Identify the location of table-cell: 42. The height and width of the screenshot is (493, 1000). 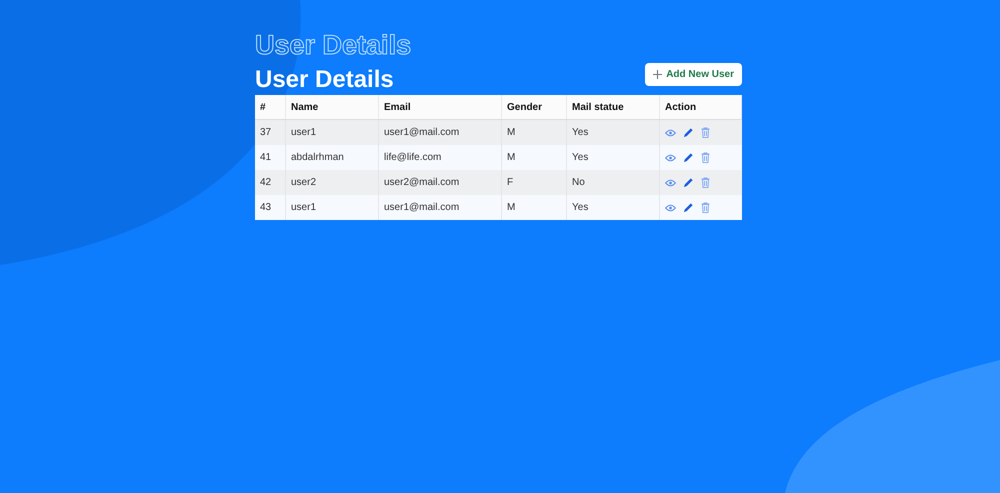
(266, 182).